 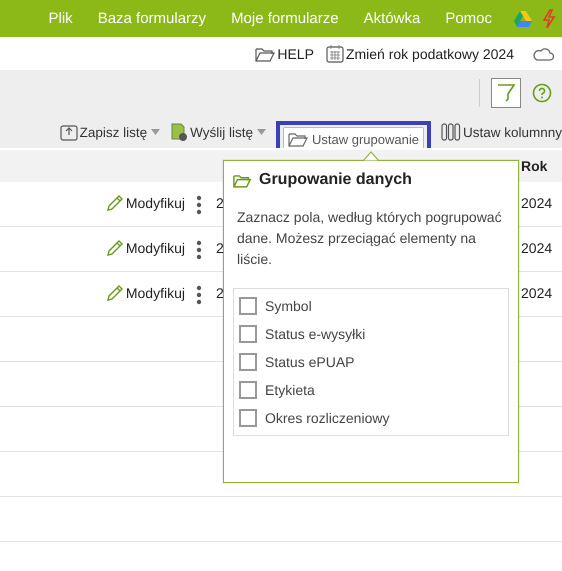 I want to click on help-link: Zmień rok podatkowy 2024, so click(x=420, y=53).